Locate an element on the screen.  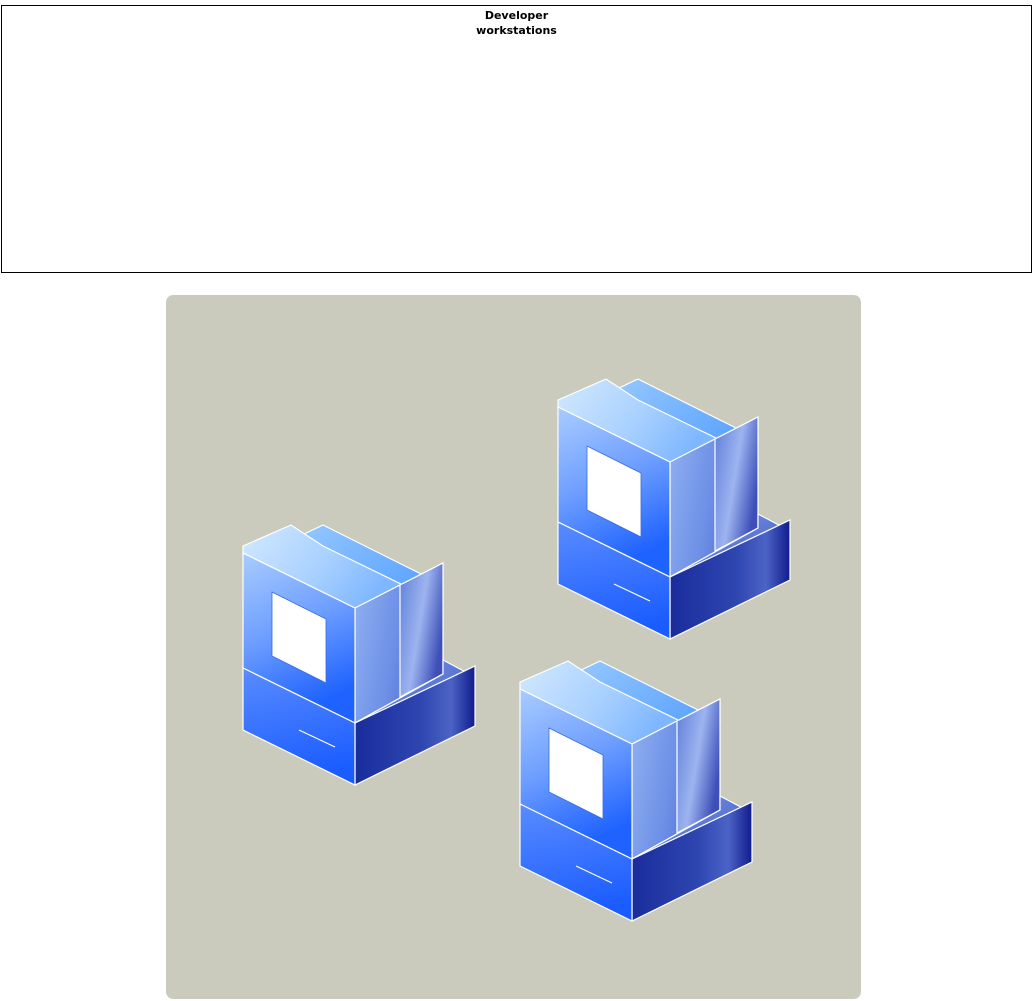
frame-title: Developer workstations is located at coordinates (516, 23).